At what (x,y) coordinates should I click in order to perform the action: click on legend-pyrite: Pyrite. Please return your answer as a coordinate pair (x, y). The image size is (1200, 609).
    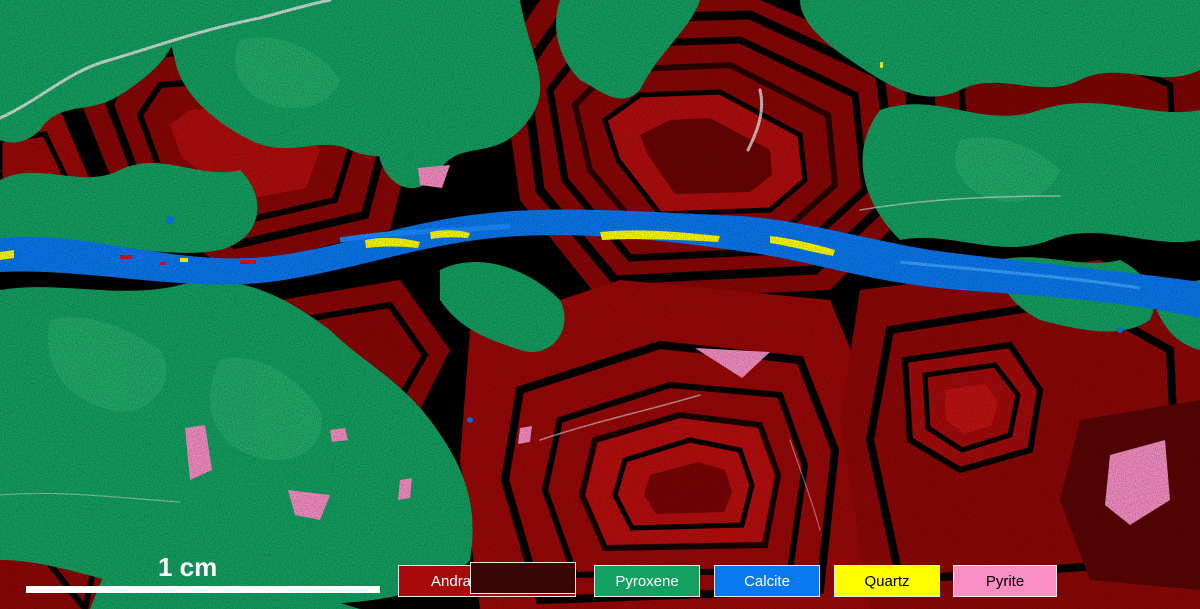
    Looking at the image, I should click on (1005, 581).